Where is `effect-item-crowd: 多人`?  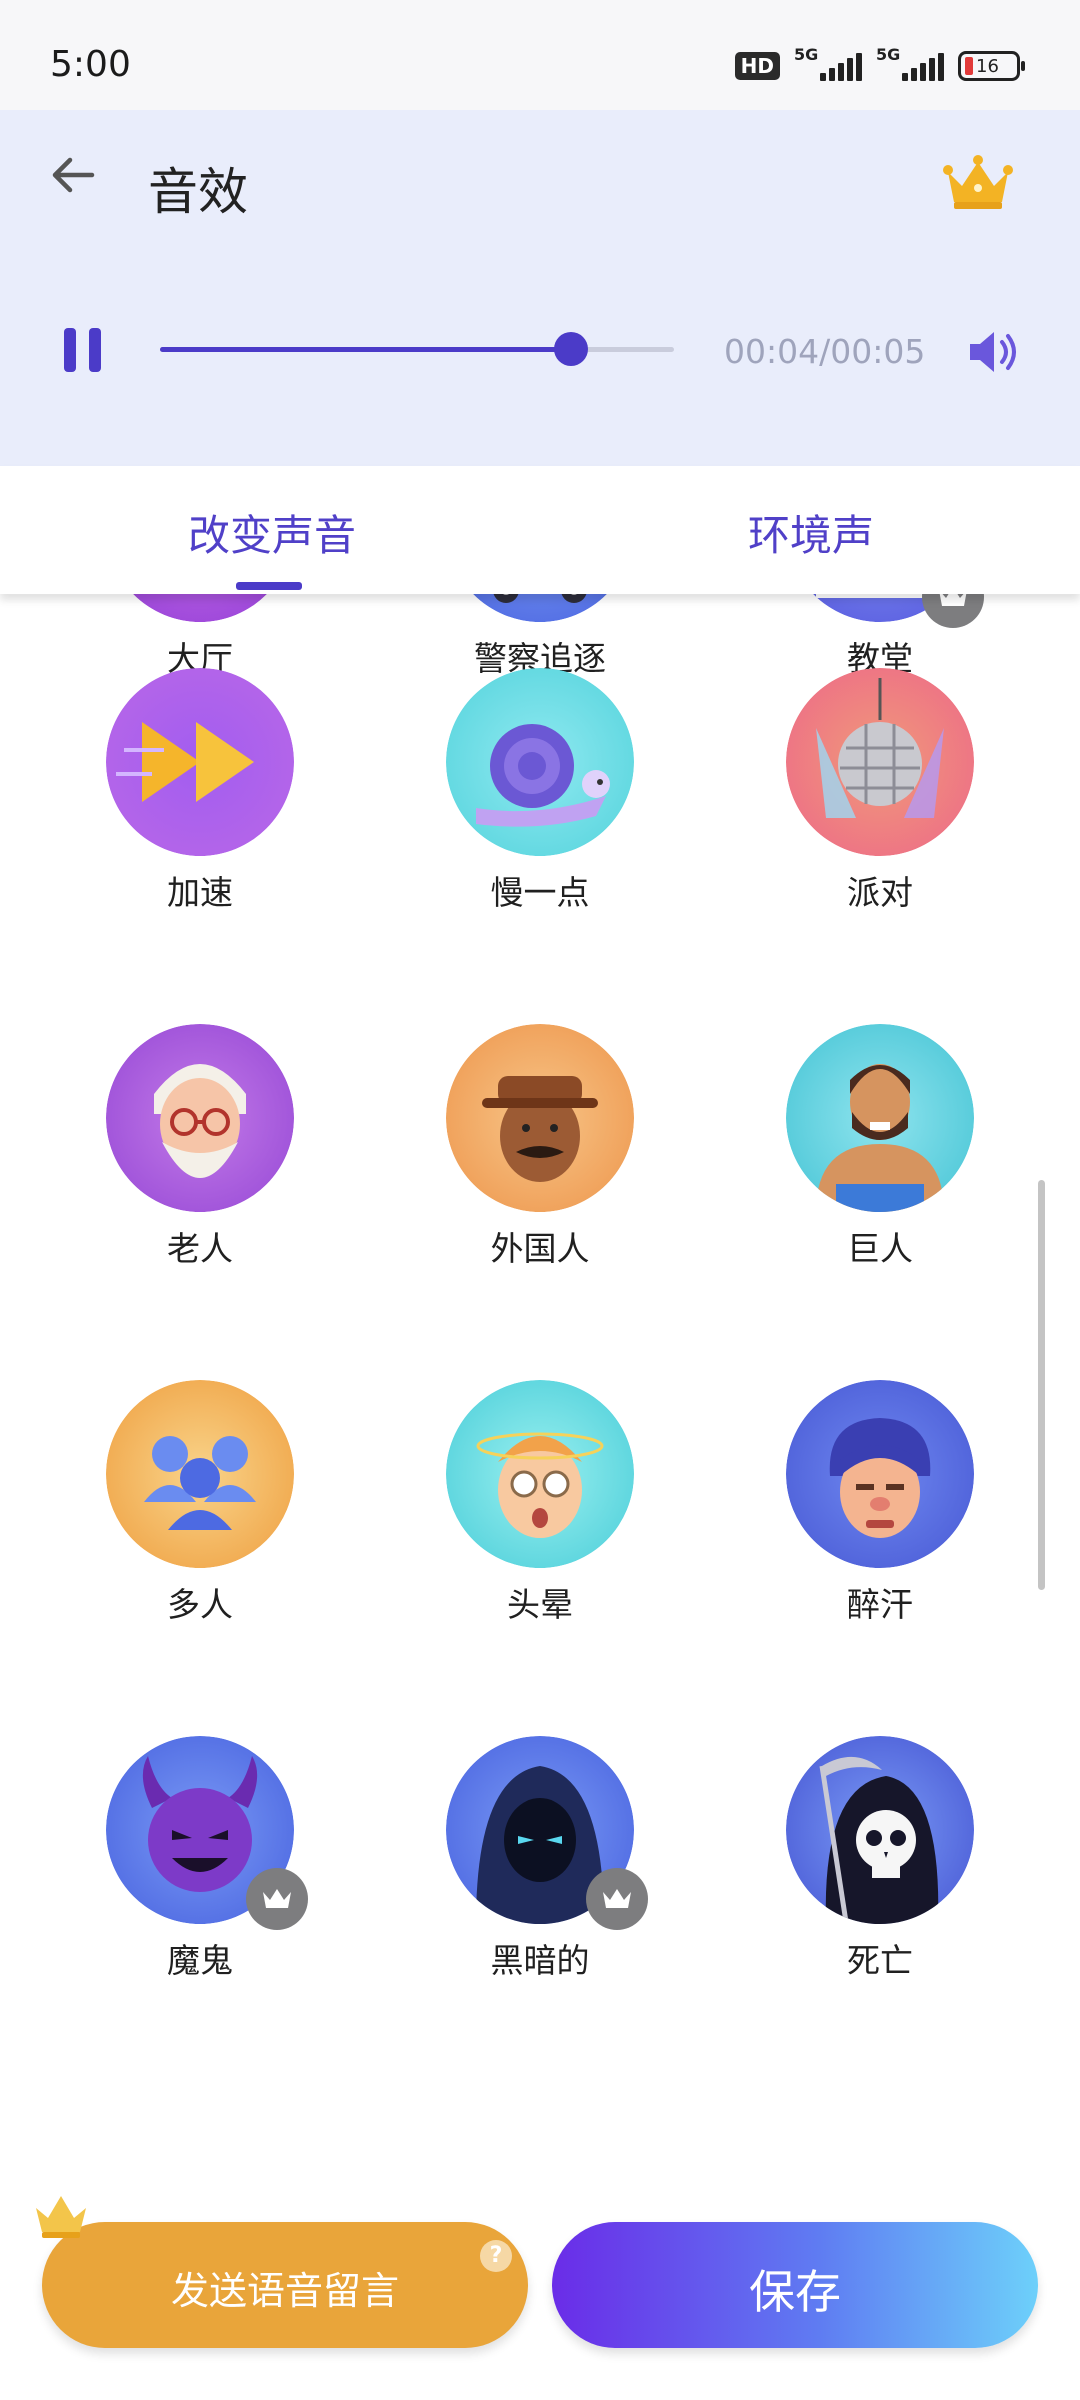
effect-item-crowd: 多人 is located at coordinates (200, 1462).